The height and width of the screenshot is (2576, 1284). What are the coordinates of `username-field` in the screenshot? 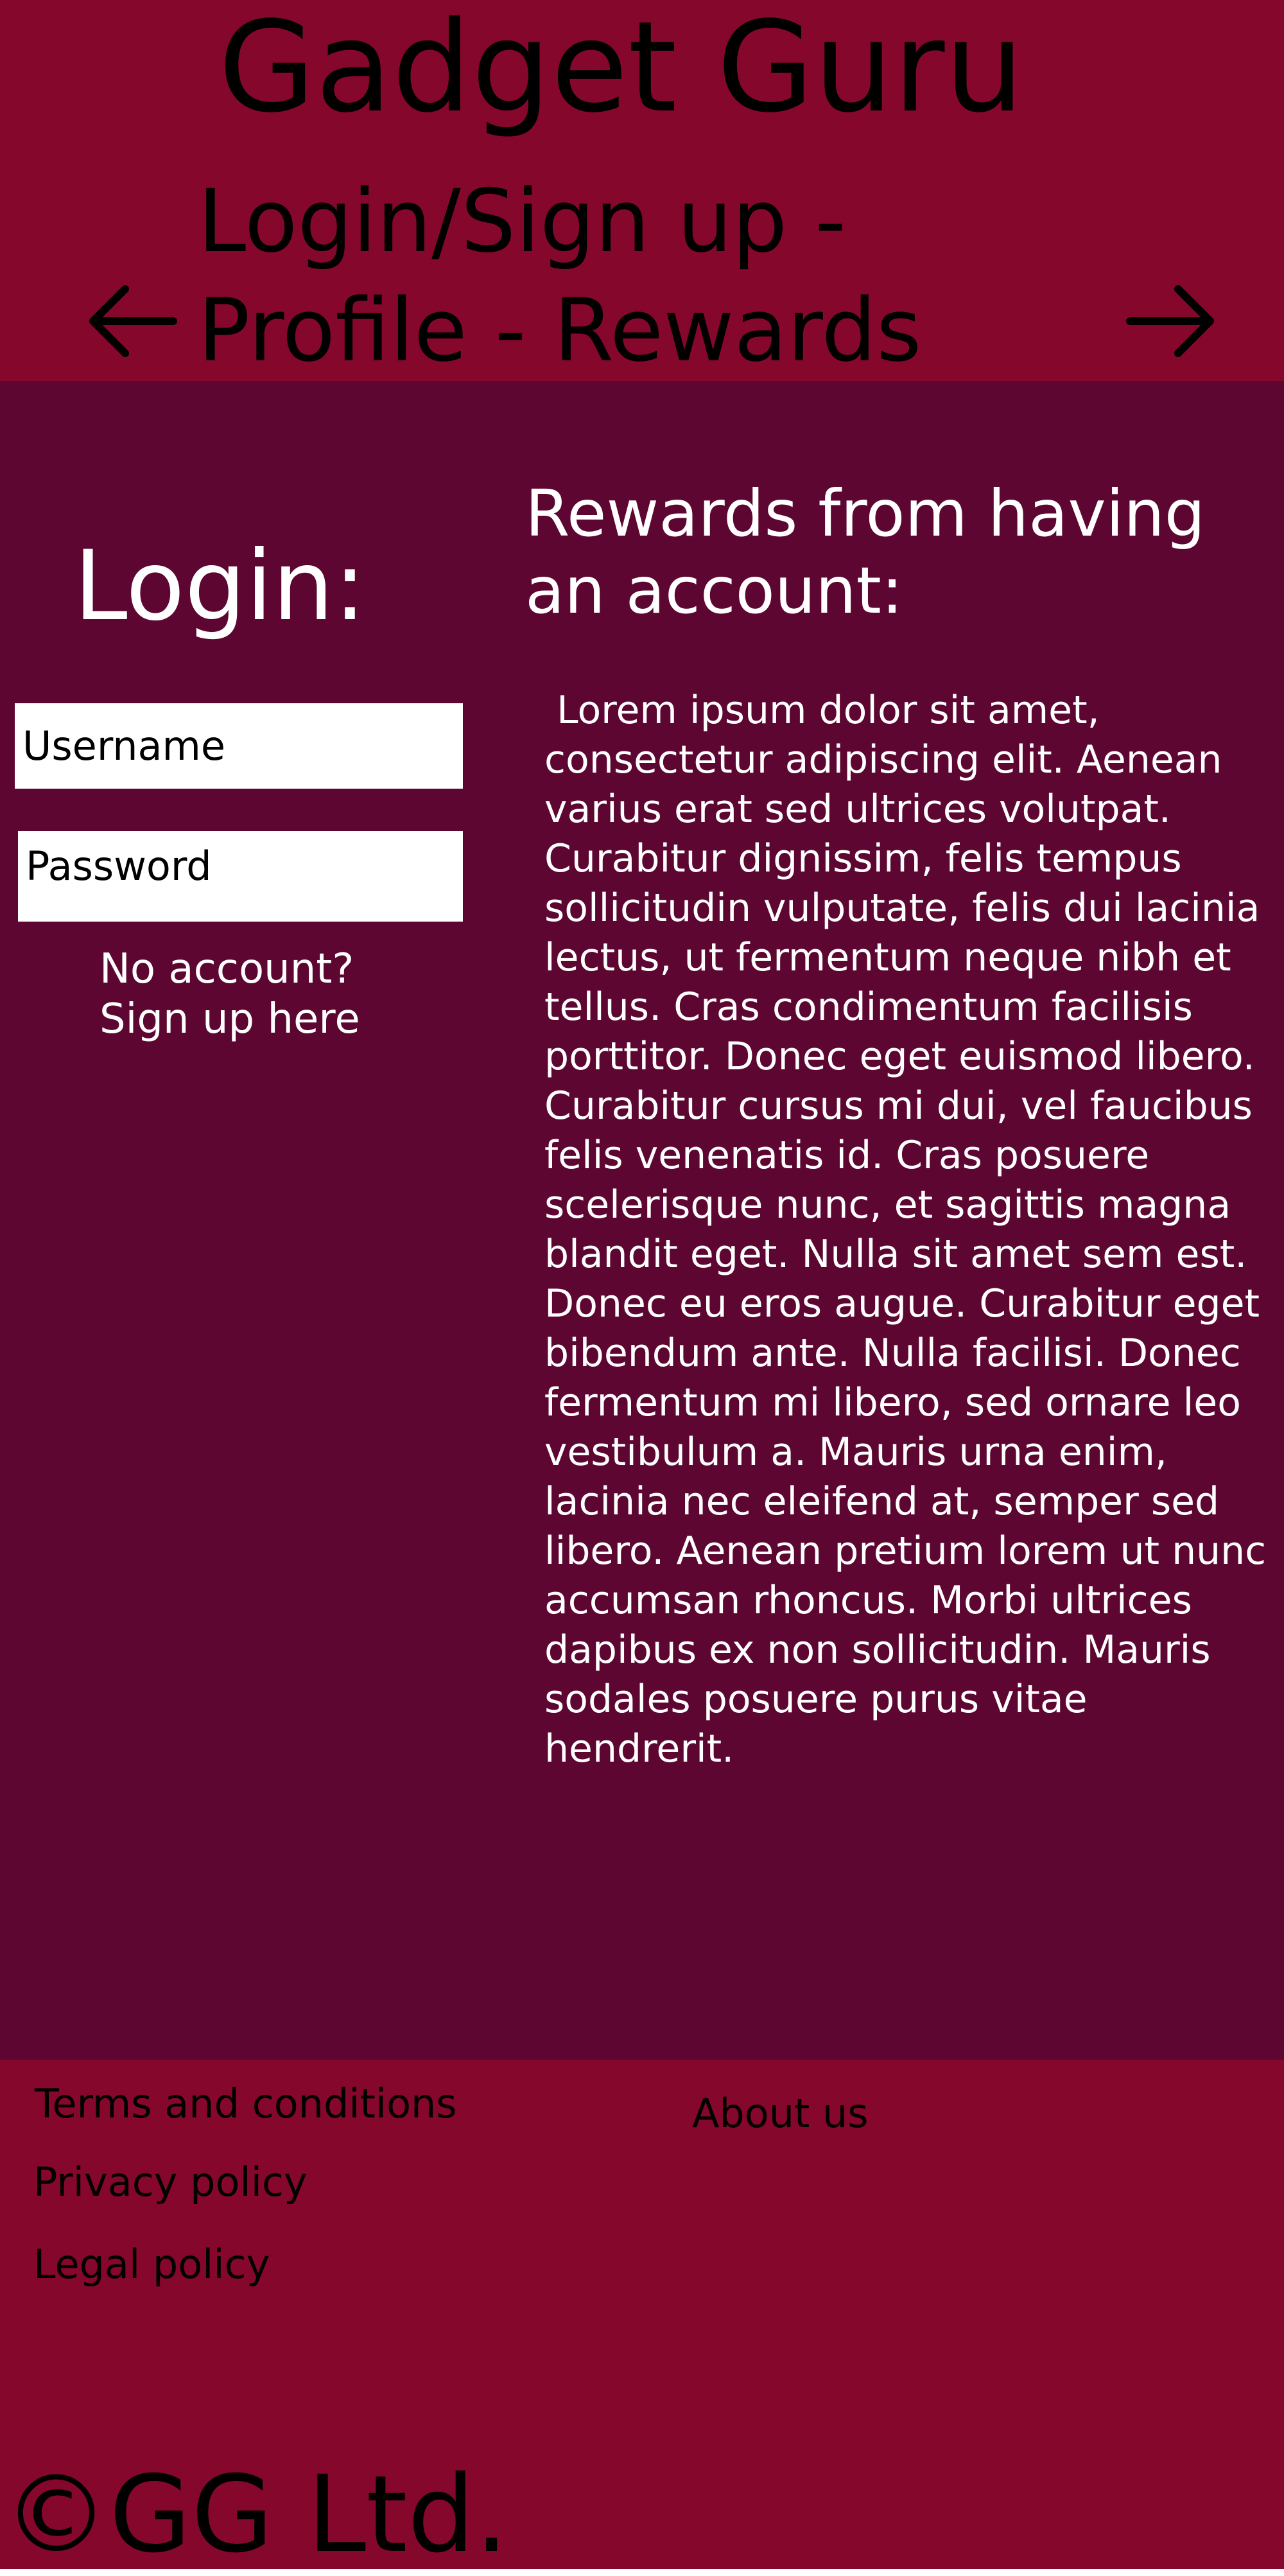 It's located at (239, 746).